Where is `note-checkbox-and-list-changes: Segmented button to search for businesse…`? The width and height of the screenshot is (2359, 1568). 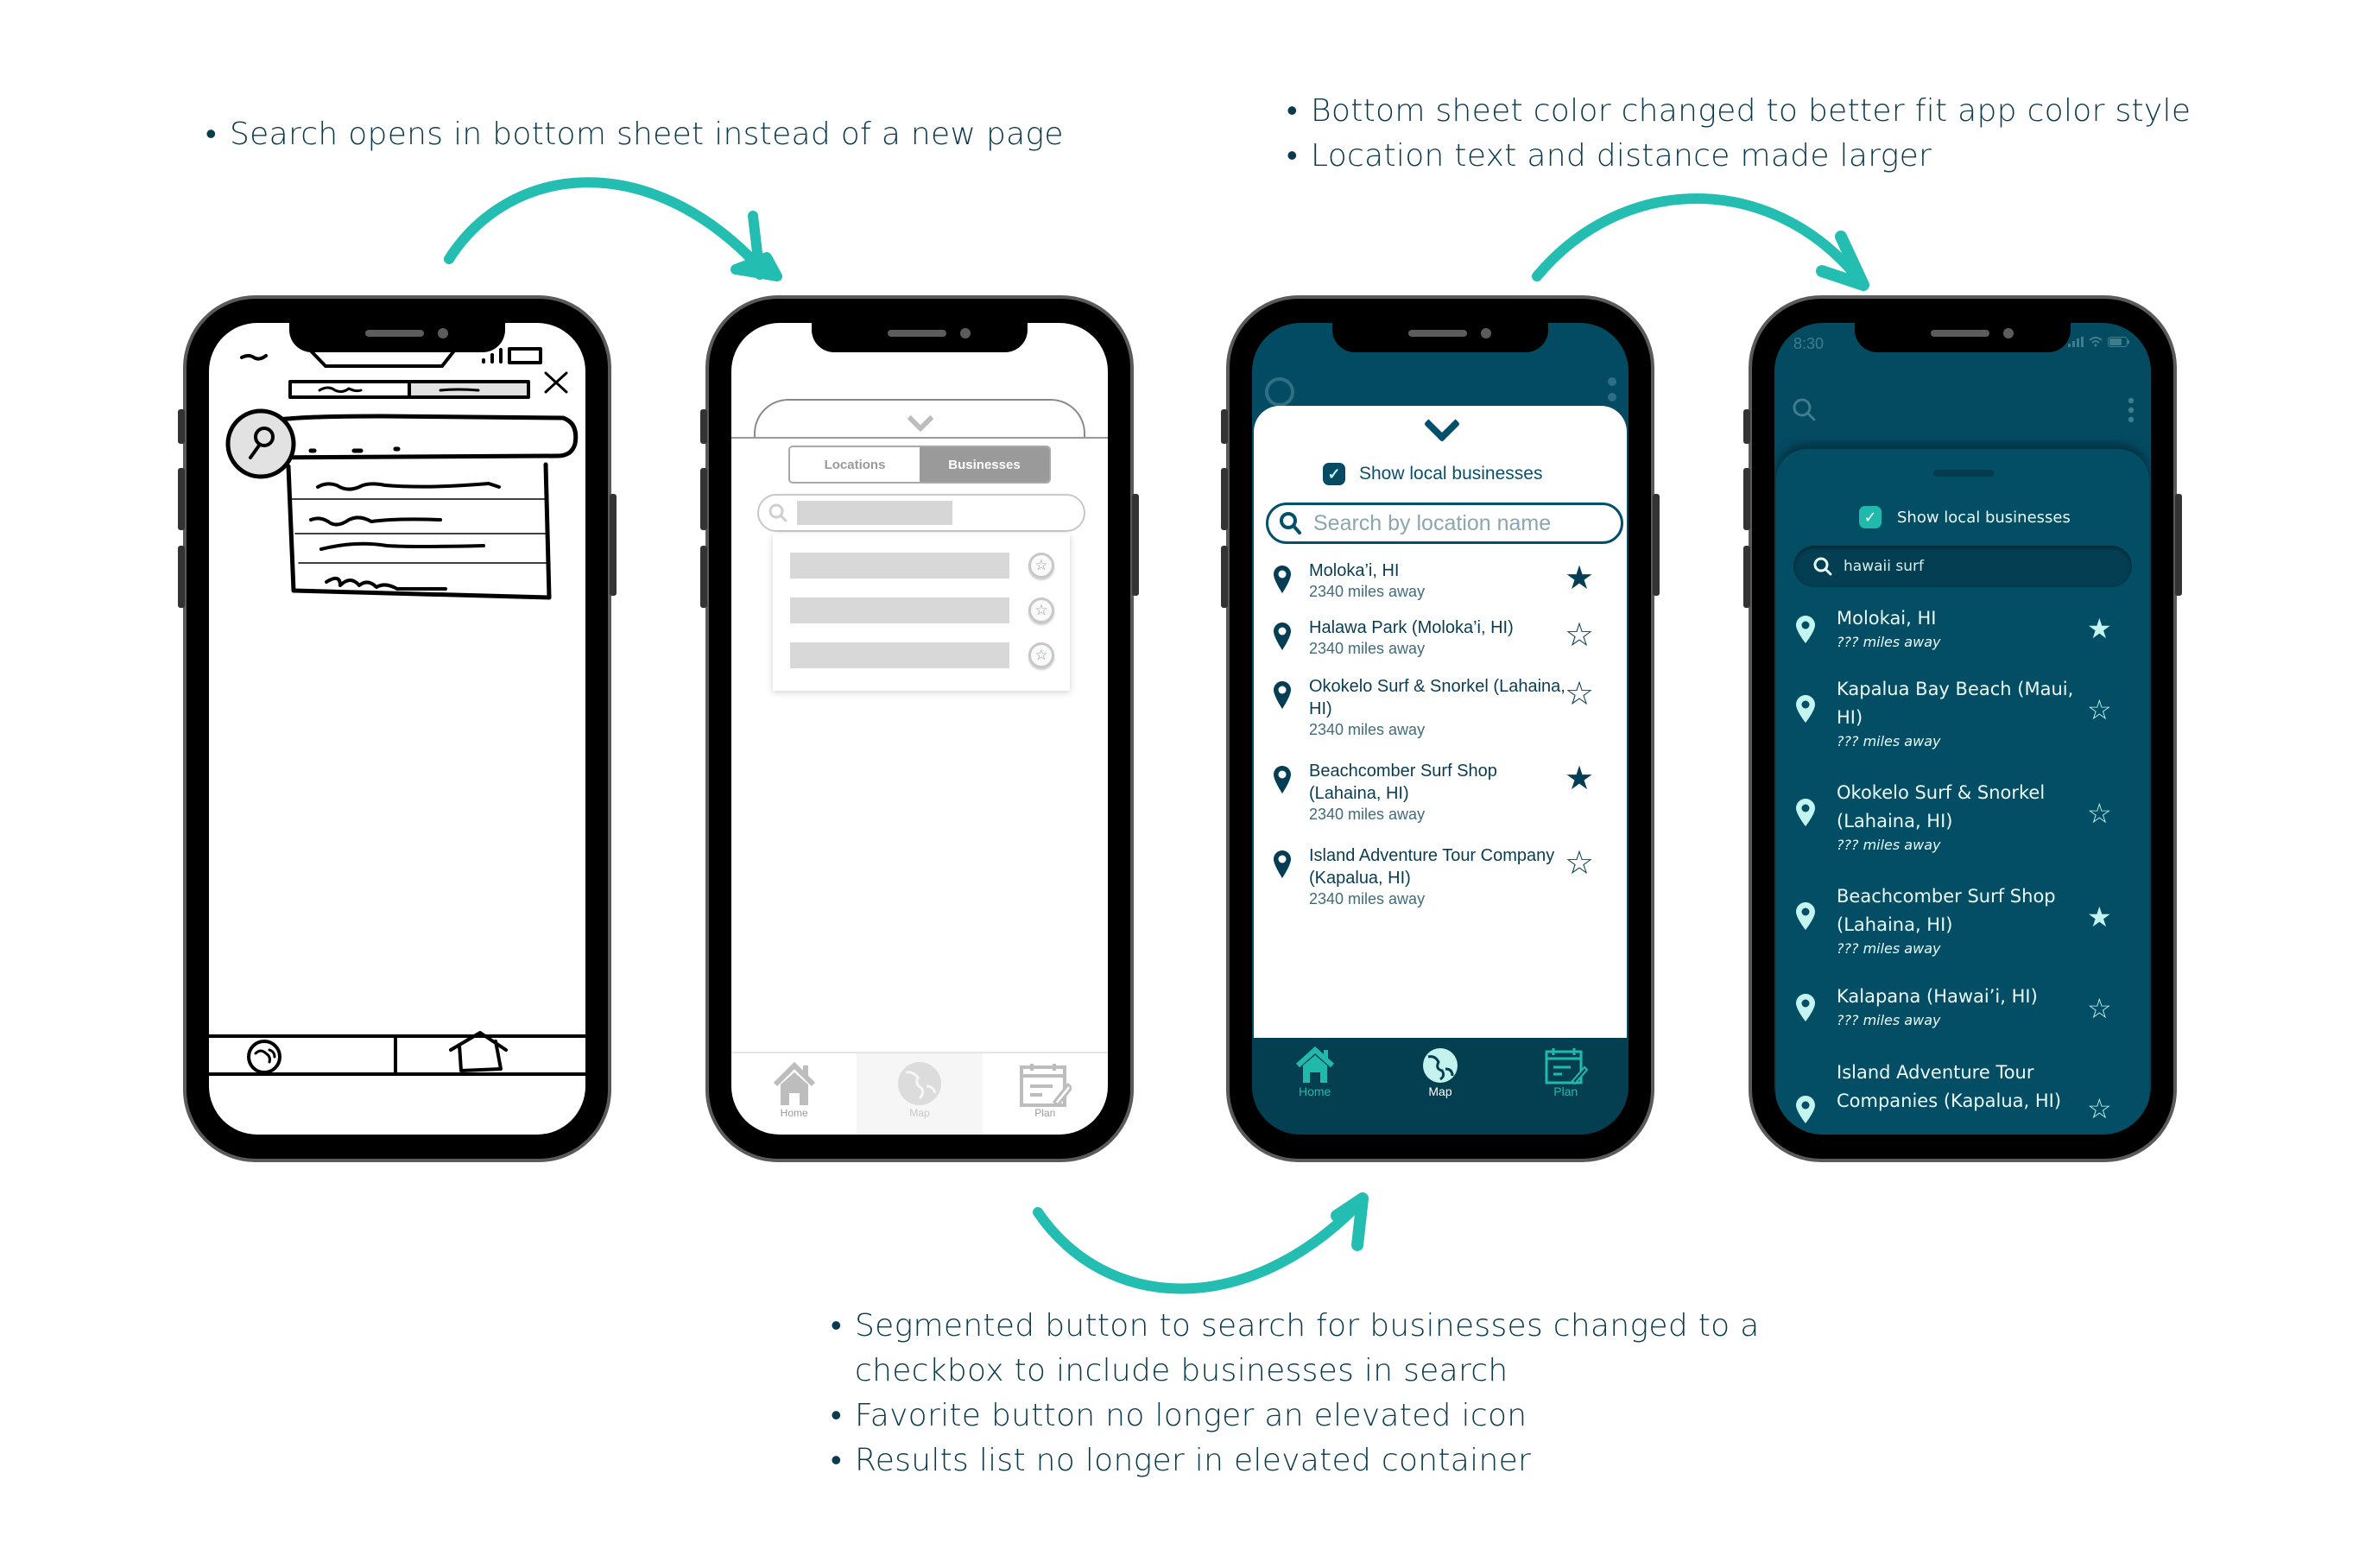 note-checkbox-and-list-changes: Segmented button to search for businesse… is located at coordinates (1305, 1394).